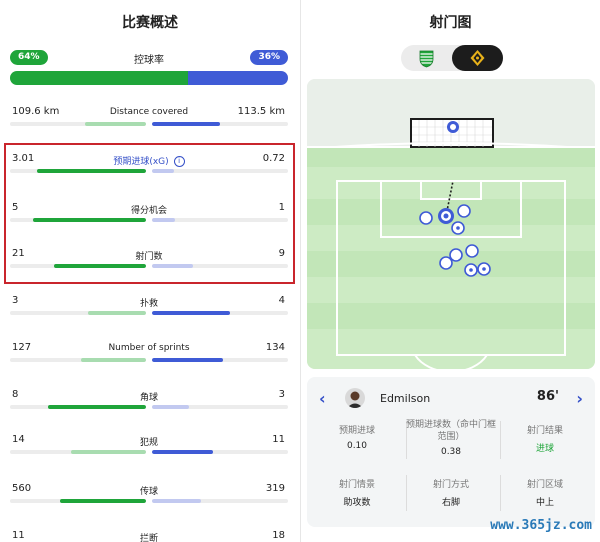 This screenshot has width=600, height=542. I want to click on away-stat-value: 134, so click(275, 347).